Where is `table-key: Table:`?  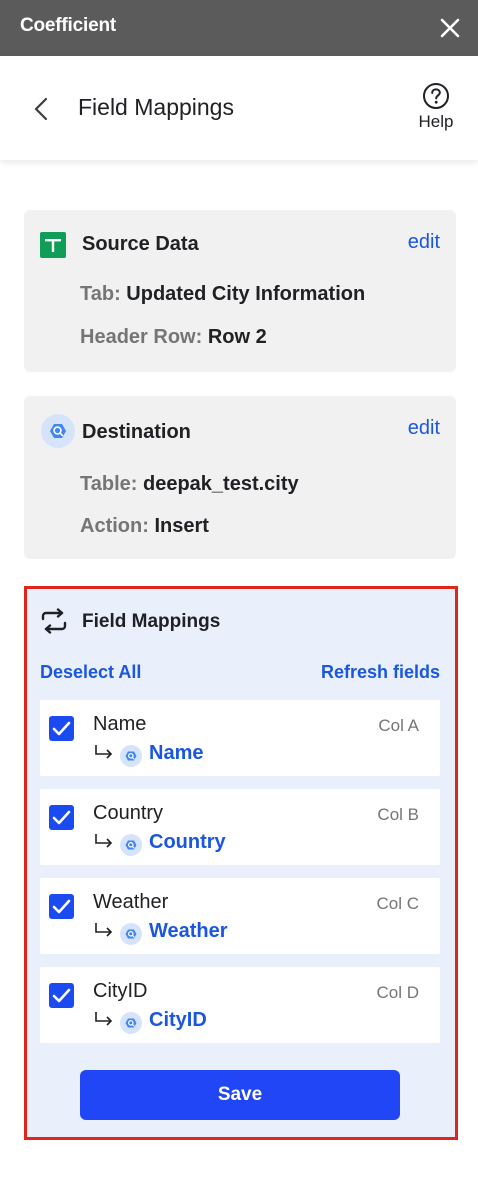 table-key: Table: is located at coordinates (109, 484).